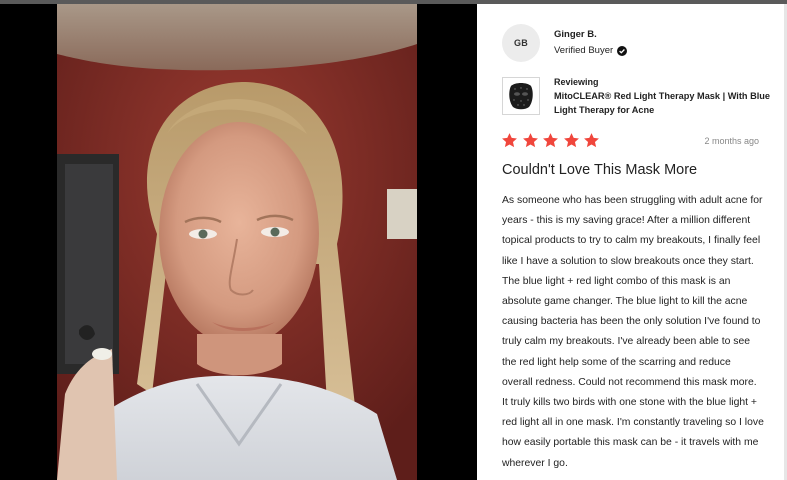  I want to click on star-rating, so click(552, 140).